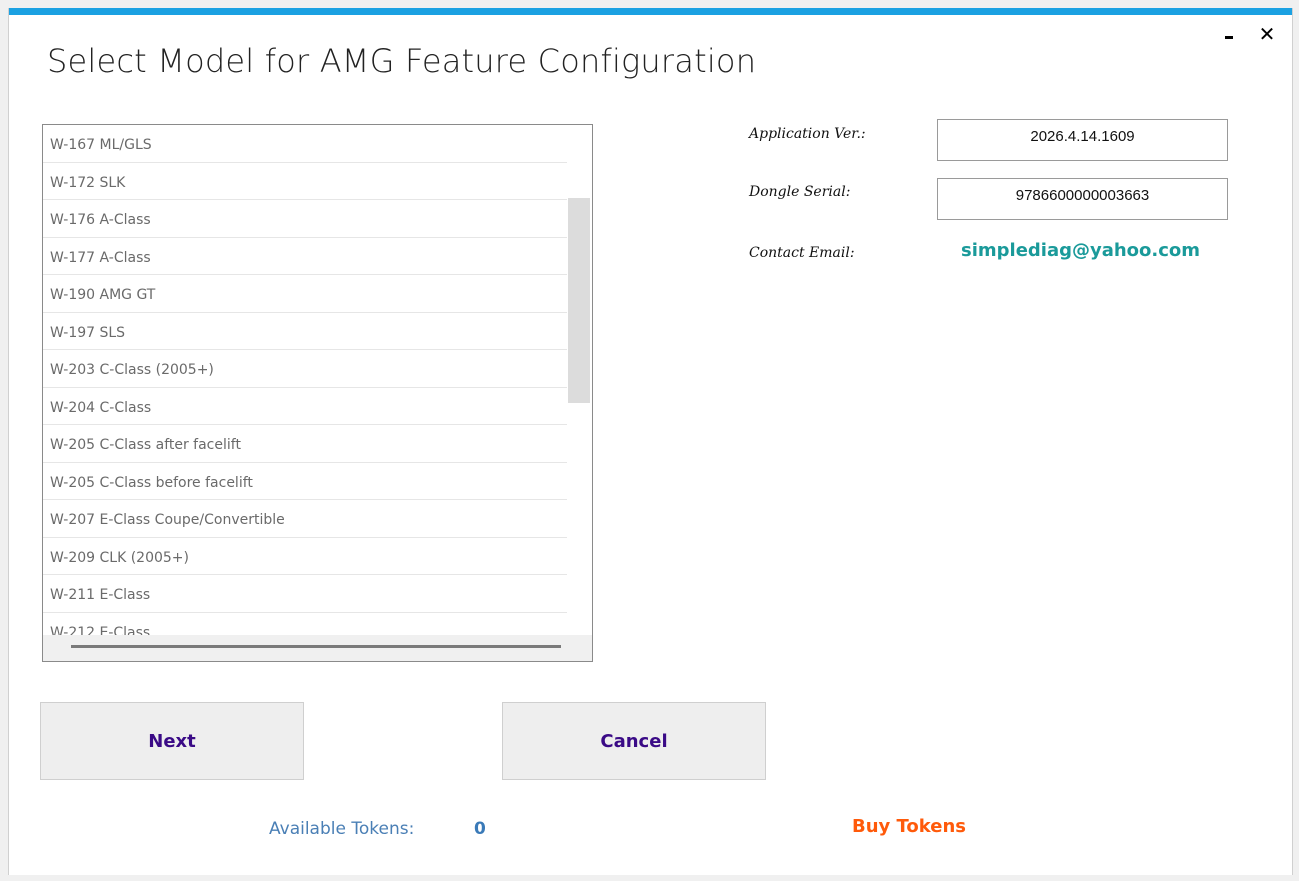  I want to click on close-button: ✕, so click(1267, 34).